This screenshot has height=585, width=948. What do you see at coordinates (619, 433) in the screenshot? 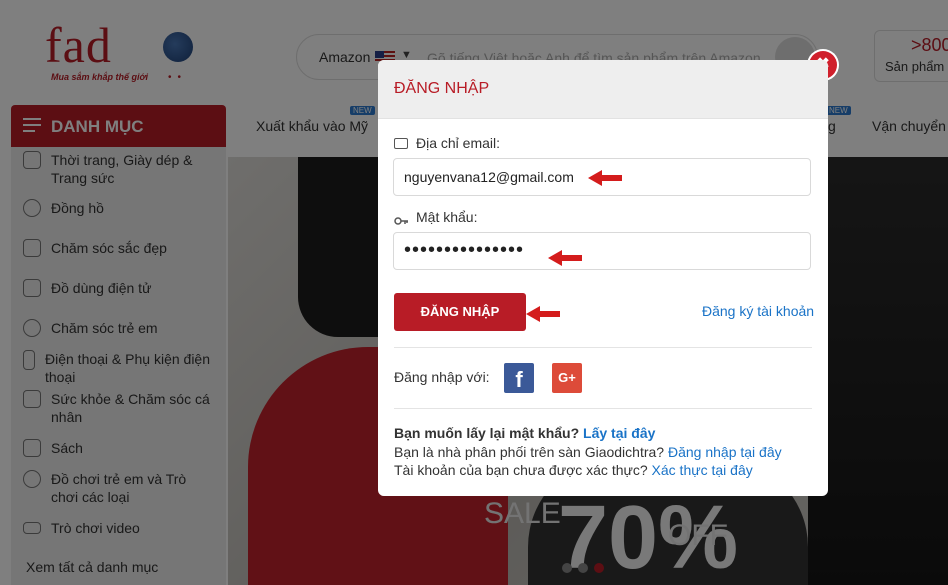
I see `forgot-password-link: Lấy tại đây` at bounding box center [619, 433].